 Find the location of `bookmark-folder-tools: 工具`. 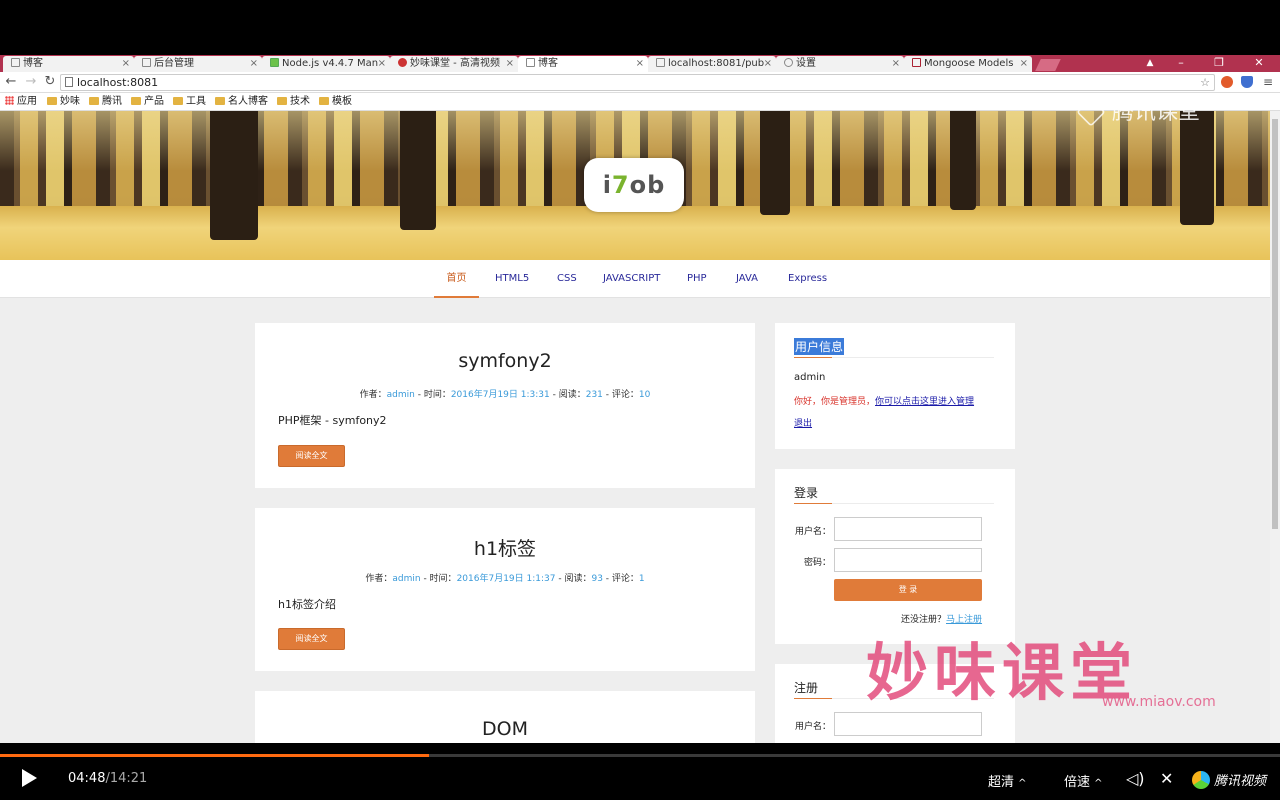

bookmark-folder-tools: 工具 is located at coordinates (189, 101).